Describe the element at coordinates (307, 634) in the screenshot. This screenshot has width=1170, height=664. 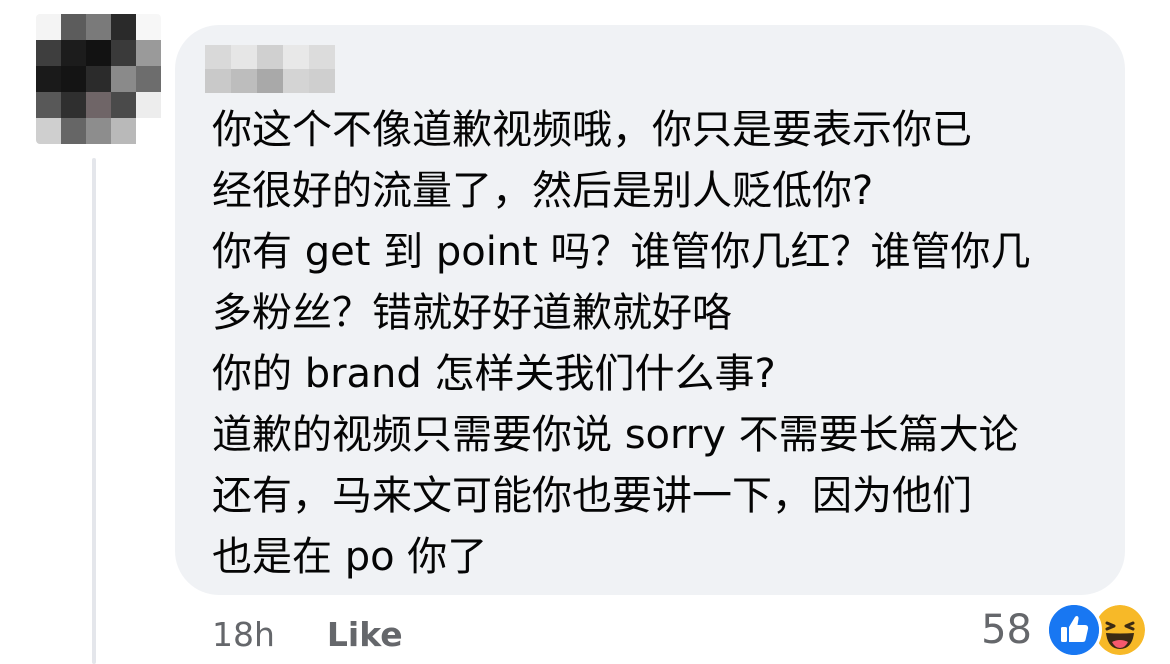
I see `comment-meta: 18h Like` at that location.